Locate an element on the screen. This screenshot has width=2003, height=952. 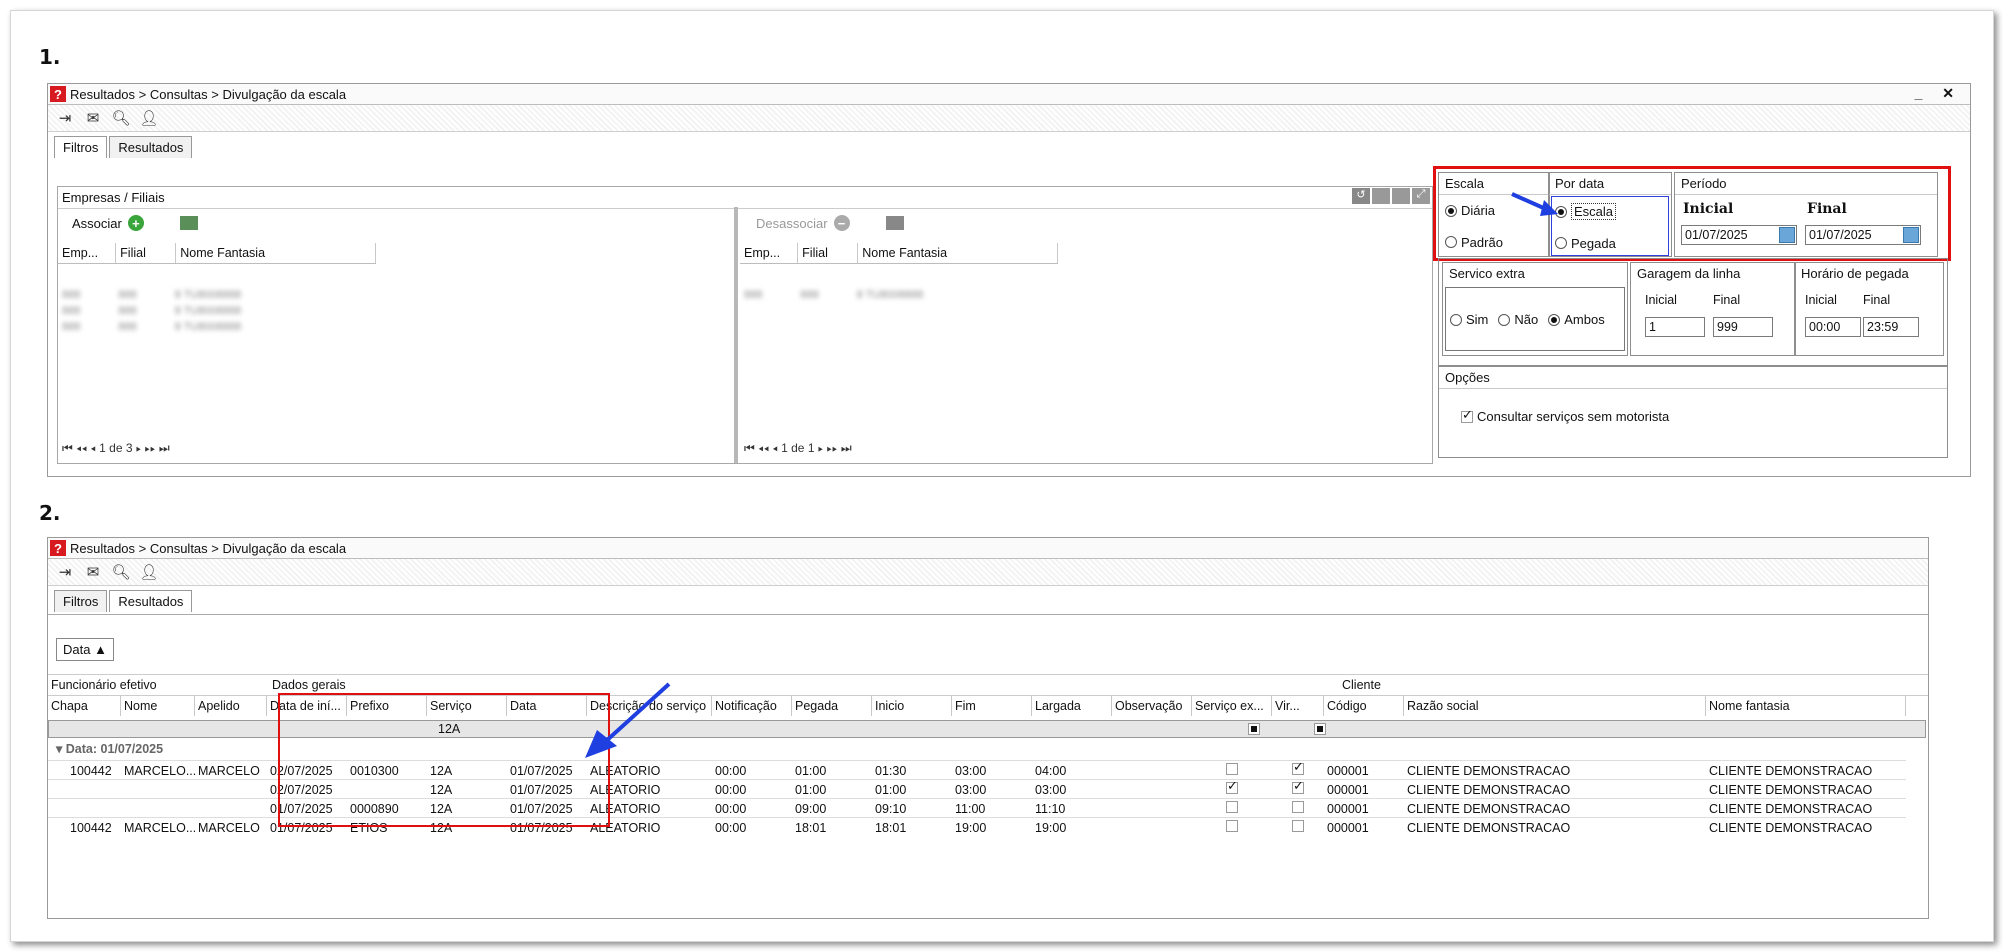
tab-filtros-2: Filtros is located at coordinates (81, 601).